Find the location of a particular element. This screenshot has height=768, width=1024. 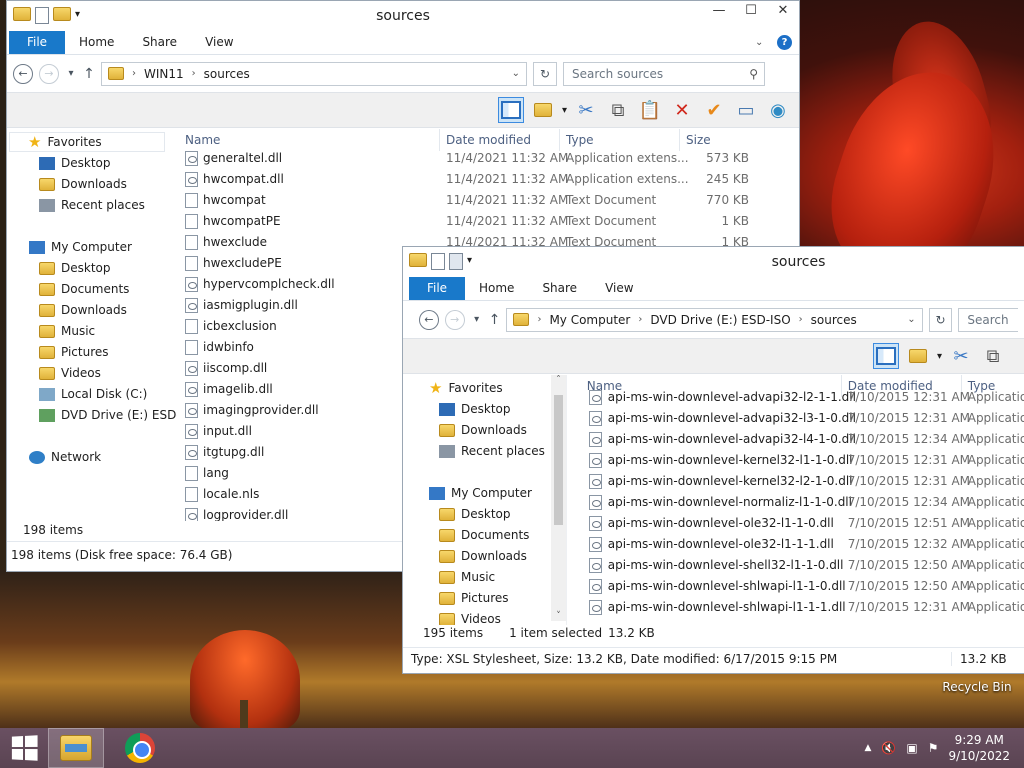

recycle-bin: Recycle Bin is located at coordinates (977, 687).